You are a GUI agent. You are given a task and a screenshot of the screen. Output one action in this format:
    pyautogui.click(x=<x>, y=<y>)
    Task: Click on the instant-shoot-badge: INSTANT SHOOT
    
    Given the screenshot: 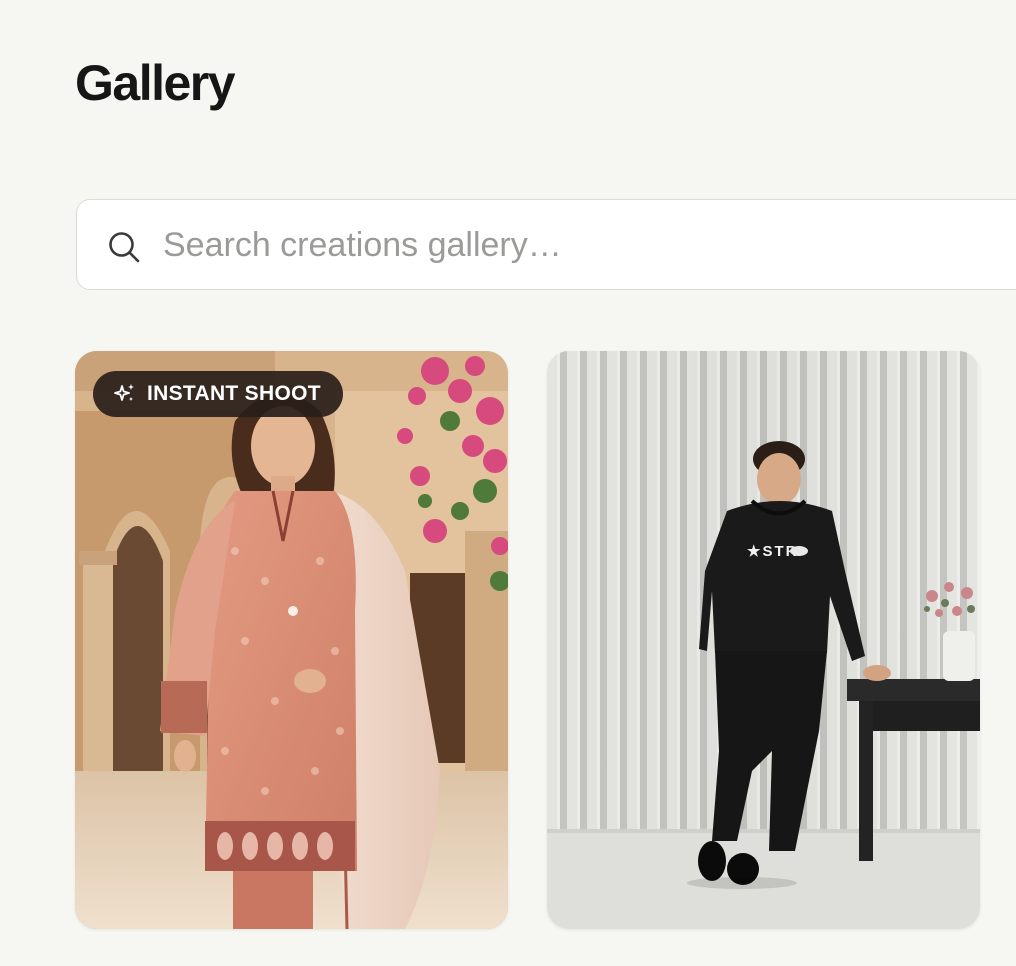 What is the action you would take?
    pyautogui.click(x=218, y=394)
    